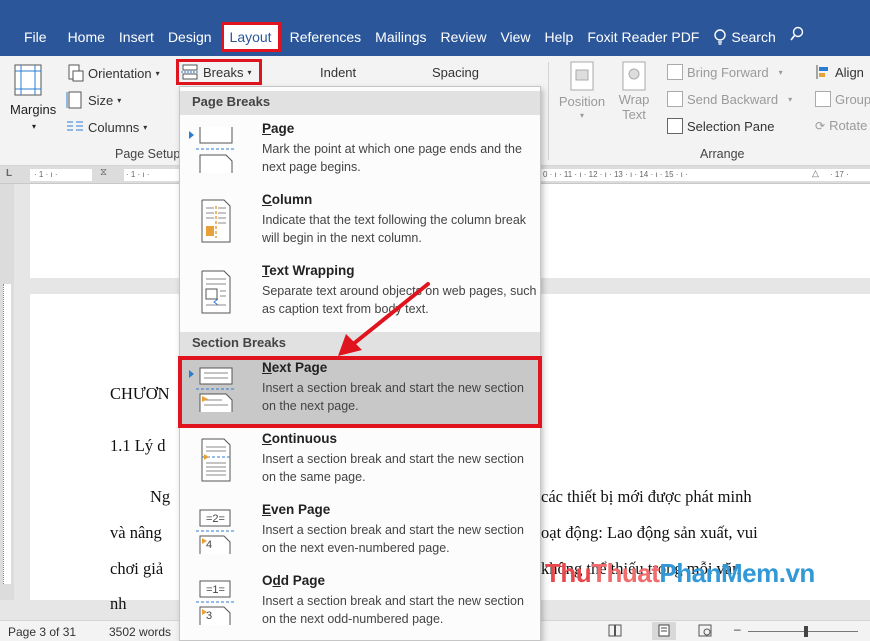  I want to click on tab-foxit: Foxit Reader PDF, so click(643, 37).